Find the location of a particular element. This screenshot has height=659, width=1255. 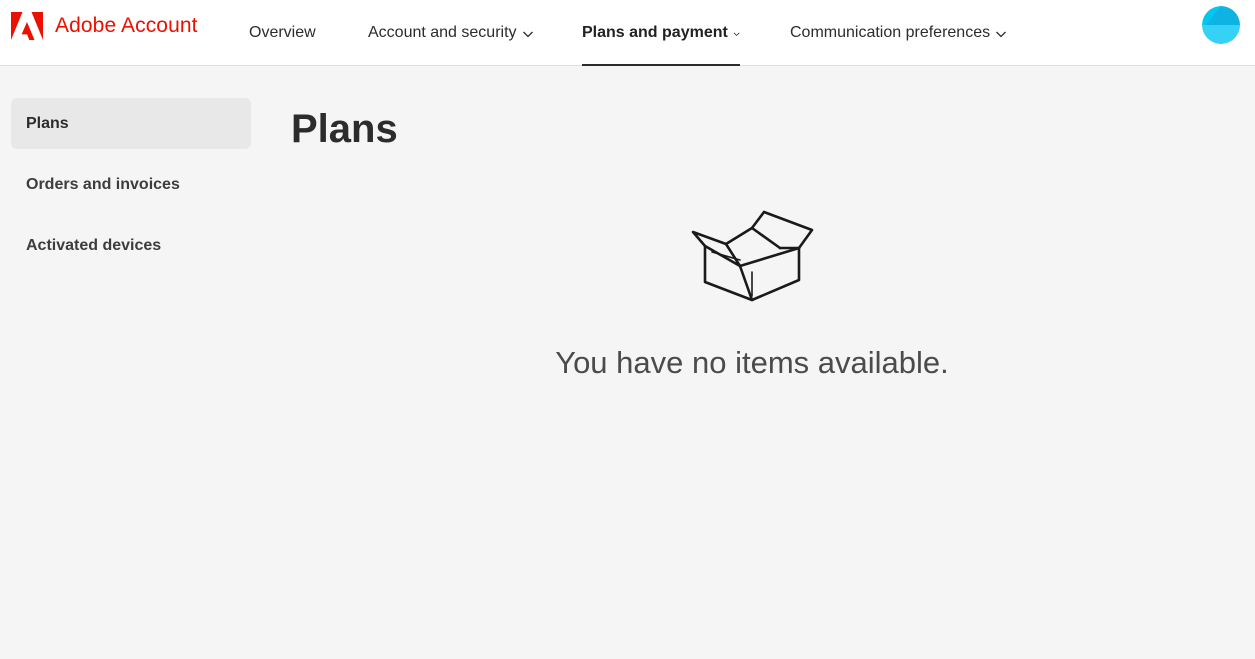

nav-account-and-security-label: Account and security is located at coordinates (442, 32).